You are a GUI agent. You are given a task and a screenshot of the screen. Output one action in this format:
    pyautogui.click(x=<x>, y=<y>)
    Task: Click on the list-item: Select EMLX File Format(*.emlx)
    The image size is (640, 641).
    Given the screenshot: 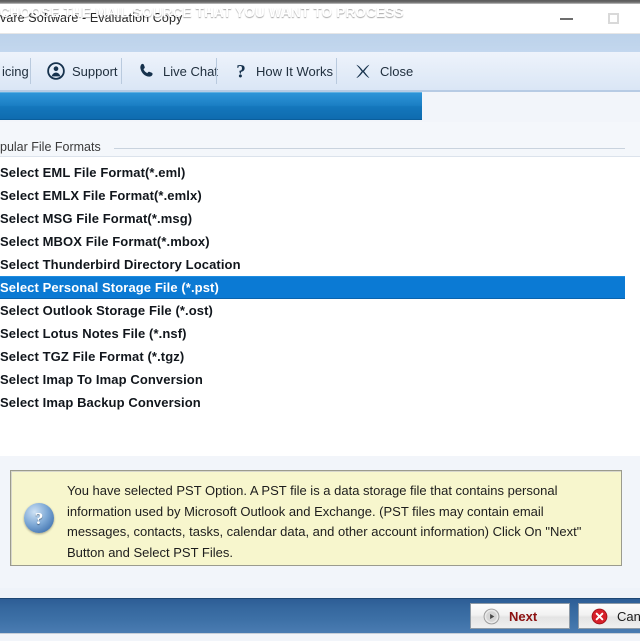 What is the action you would take?
    pyautogui.click(x=312, y=195)
    